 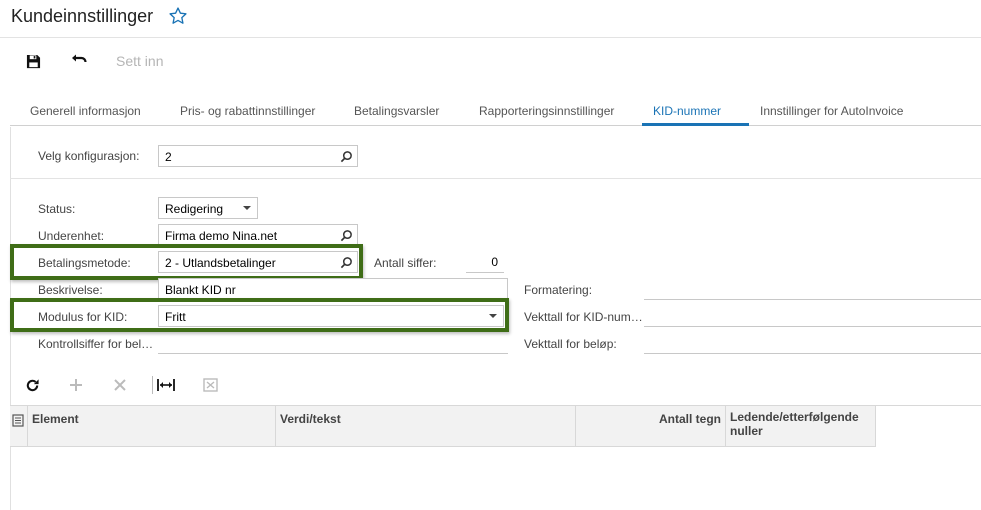 I want to click on tab-payment-reminders: Betalingsvarsler, so click(x=396, y=115).